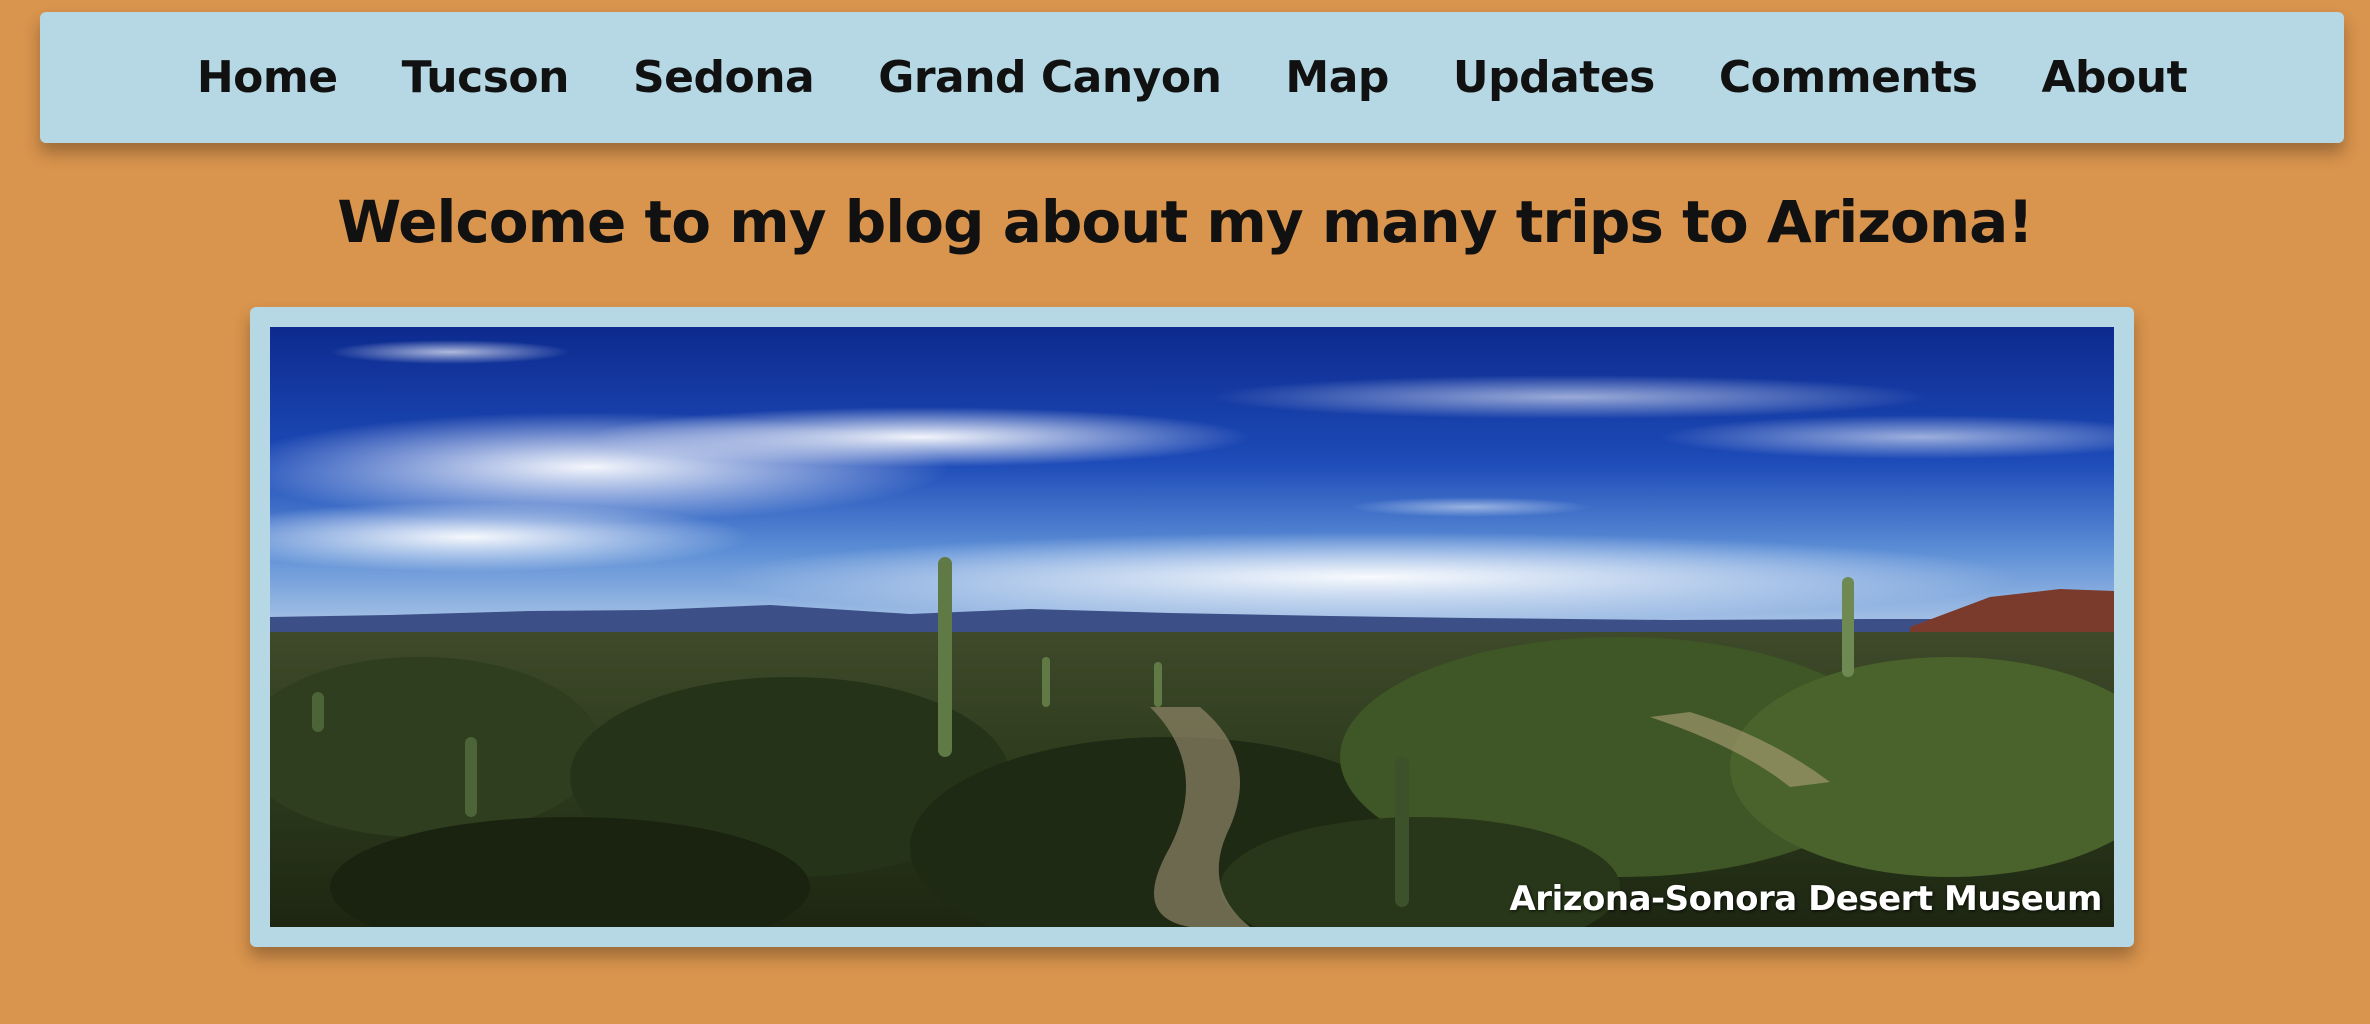 The height and width of the screenshot is (1024, 2370). I want to click on nav-item-grand-canyon: Grand Canyon, so click(1050, 77).